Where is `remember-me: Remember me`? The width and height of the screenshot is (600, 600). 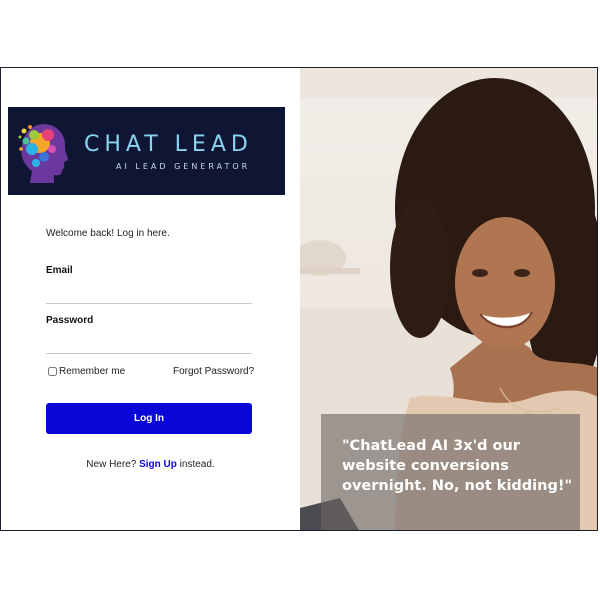
remember-me: Remember me is located at coordinates (86, 371).